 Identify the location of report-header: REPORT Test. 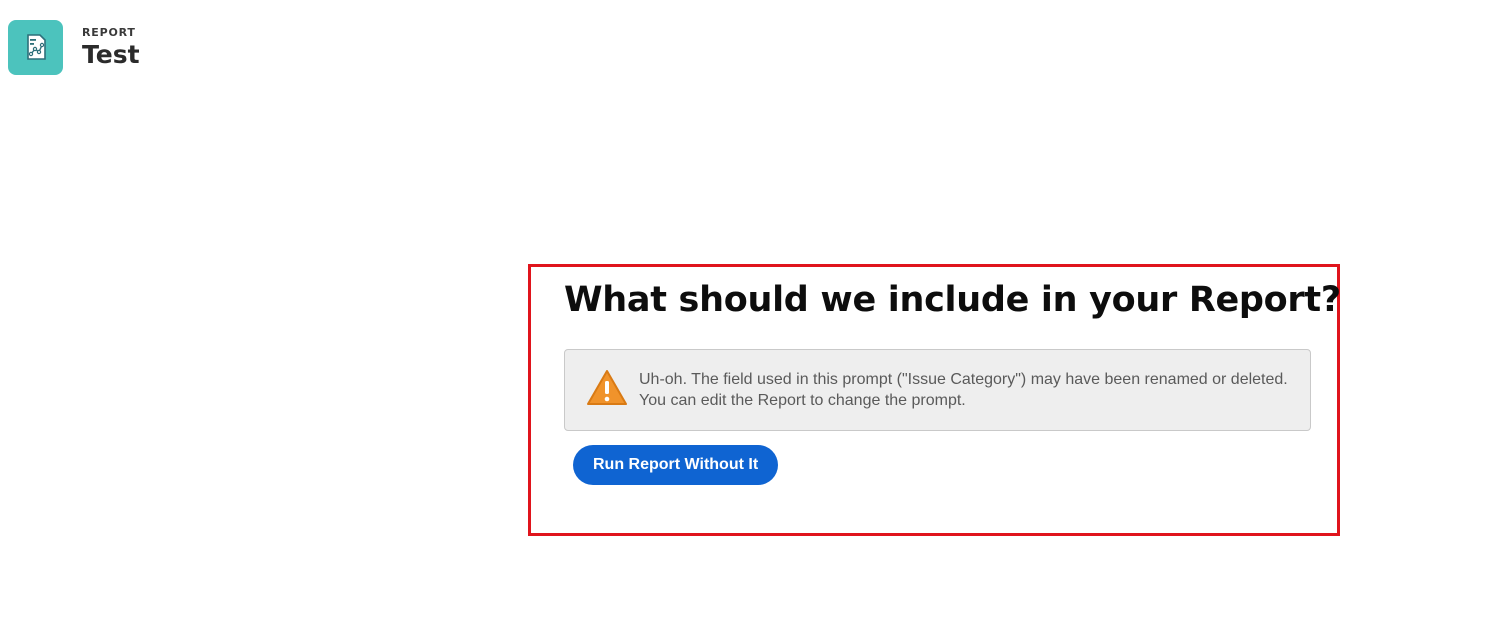
(74, 47).